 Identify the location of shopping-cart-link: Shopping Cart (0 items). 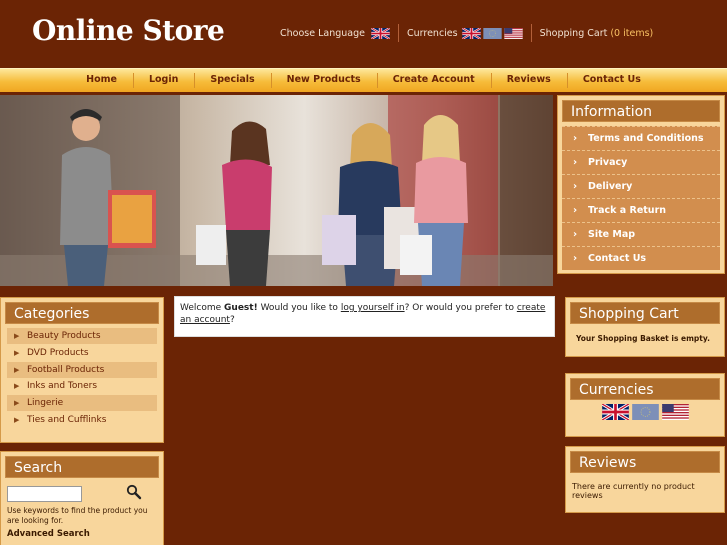
(597, 33).